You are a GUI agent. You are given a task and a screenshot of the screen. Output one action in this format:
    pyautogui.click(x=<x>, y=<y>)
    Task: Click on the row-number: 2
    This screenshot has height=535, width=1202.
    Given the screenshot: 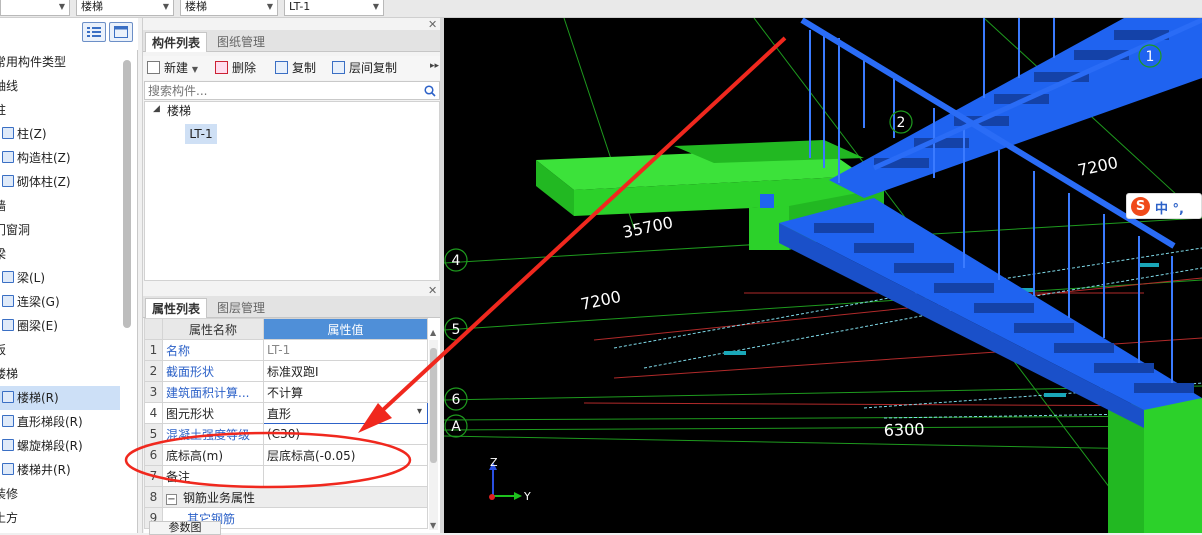 What is the action you would take?
    pyautogui.click(x=153, y=371)
    